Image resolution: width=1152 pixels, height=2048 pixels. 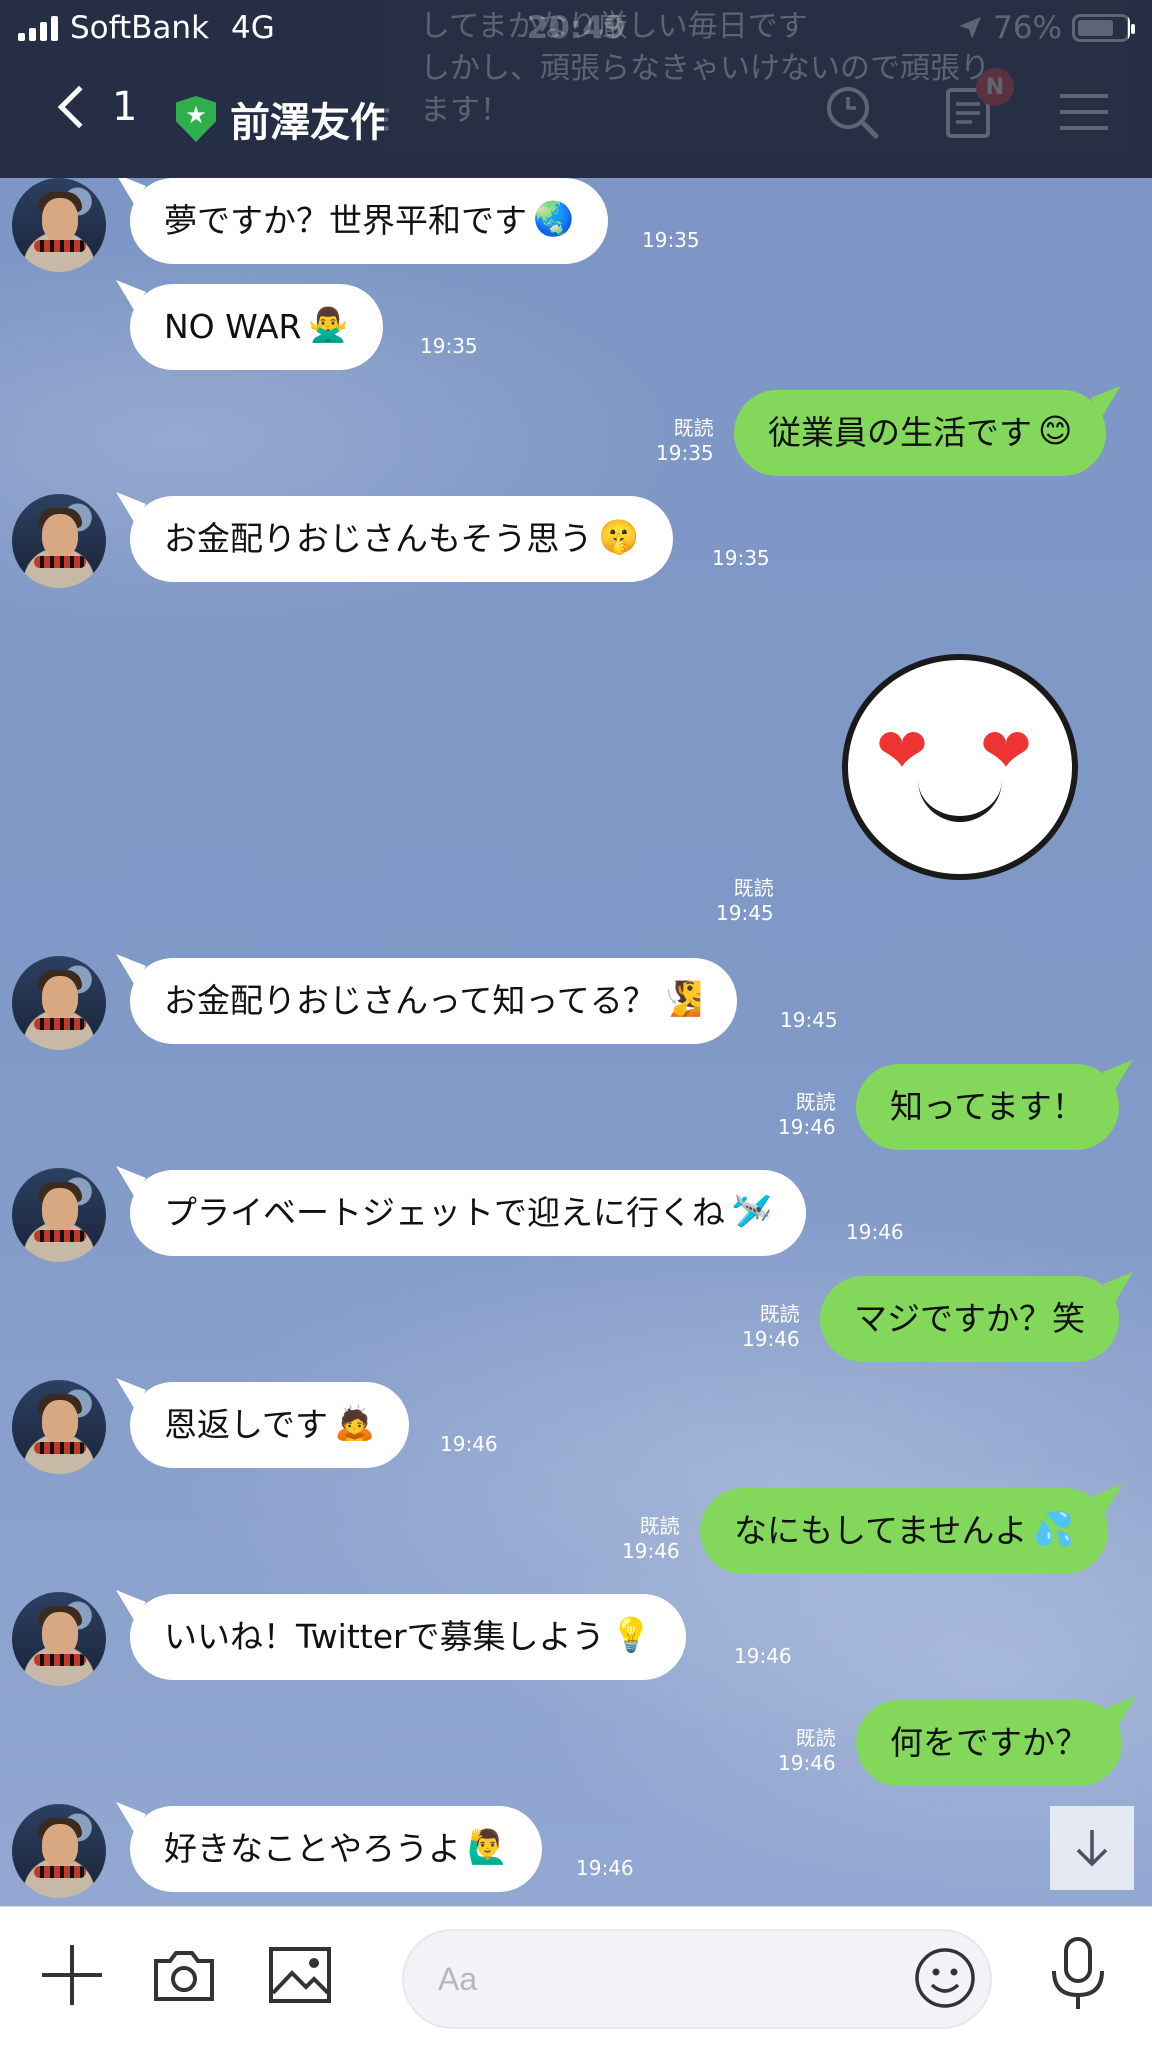 I want to click on outgoing-message-bubble: マジですか？笑, so click(x=969, y=1319).